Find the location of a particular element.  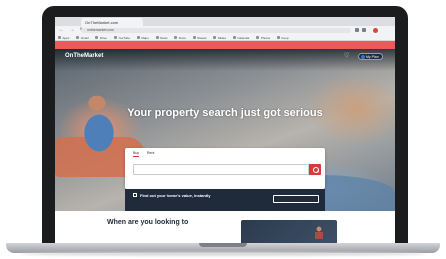

bookmark-item: Sheets is located at coordinates (199, 38).